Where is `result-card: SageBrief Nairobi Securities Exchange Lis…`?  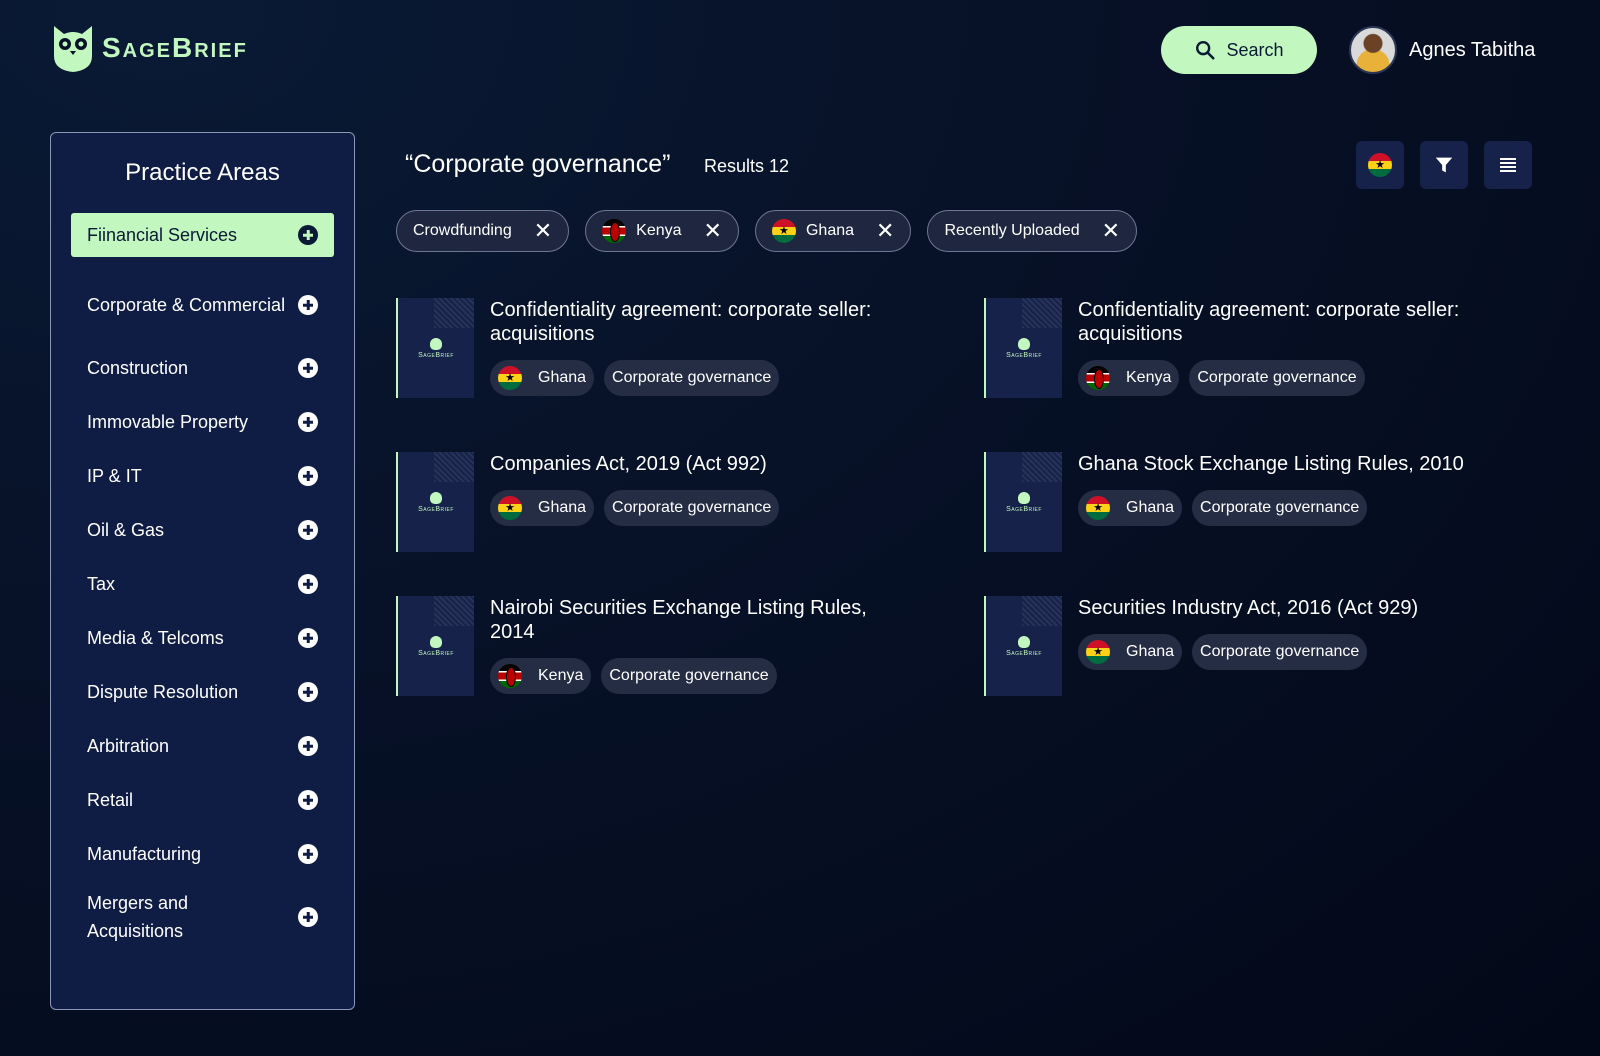
result-card: SageBrief Nairobi Securities Exchange Lis… is located at coordinates (653, 646).